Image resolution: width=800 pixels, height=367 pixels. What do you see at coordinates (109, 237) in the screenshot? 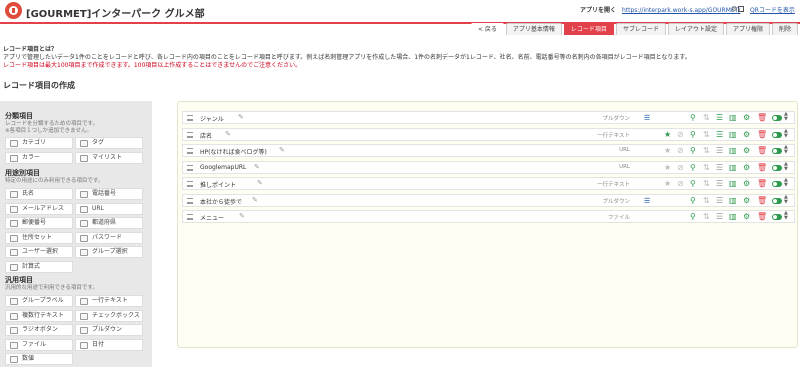
I see `palette-item-lock: パスワード` at bounding box center [109, 237].